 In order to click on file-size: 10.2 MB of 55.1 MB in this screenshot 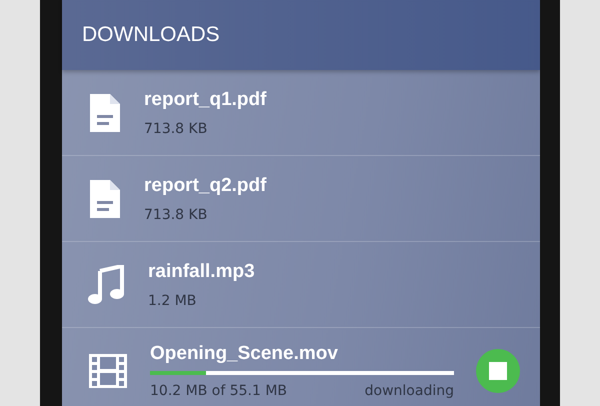, I will do `click(219, 390)`.